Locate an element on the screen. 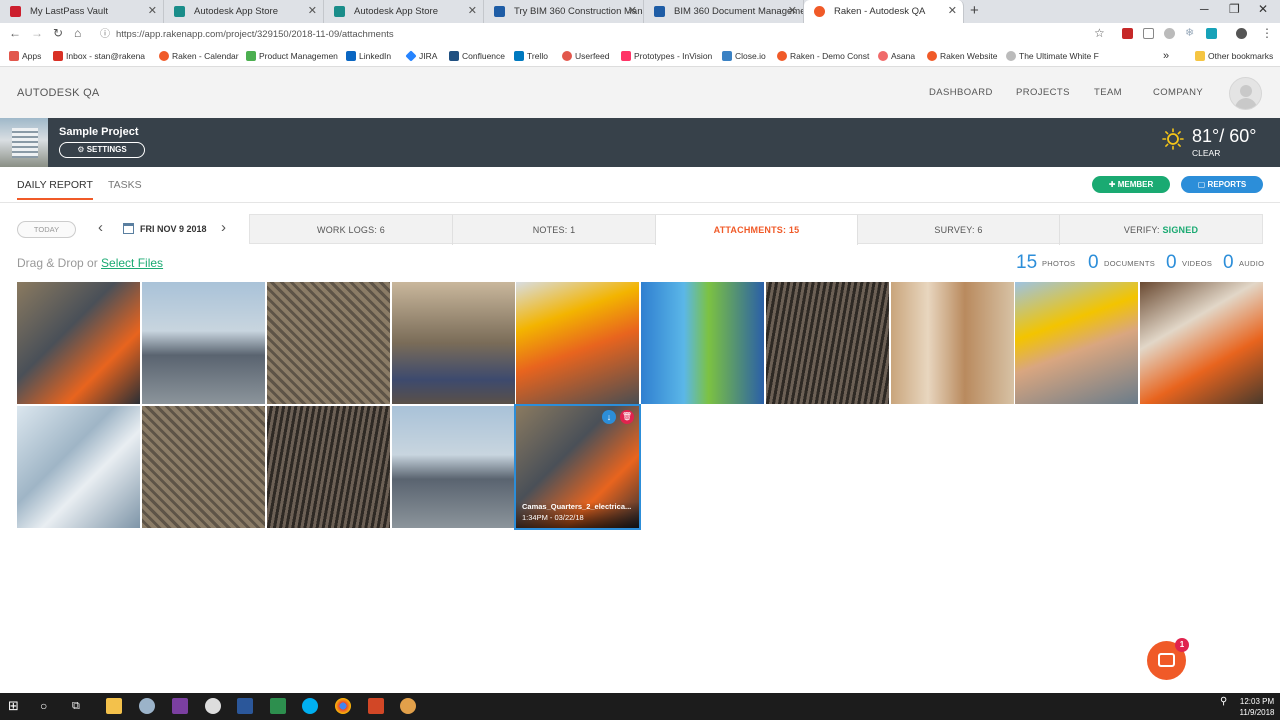 This screenshot has width=1280, height=720. browser-tab: My LastPass Vault ✕ is located at coordinates (82, 11).